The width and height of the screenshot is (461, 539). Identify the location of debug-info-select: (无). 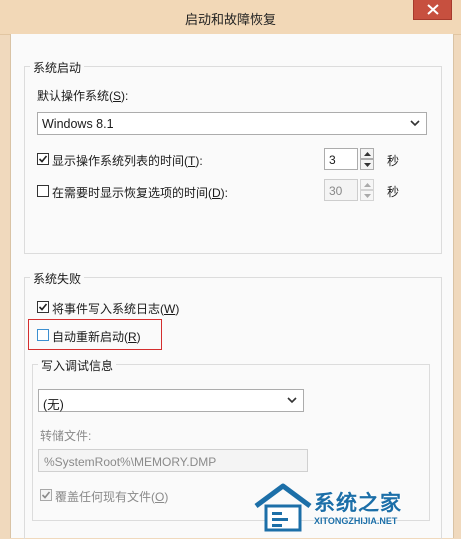
(171, 400).